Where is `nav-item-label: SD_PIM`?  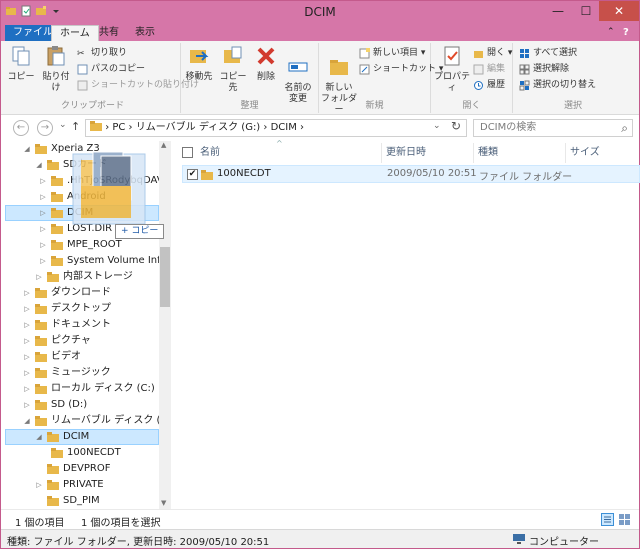
nav-item-label: SD_PIM is located at coordinates (81, 500).